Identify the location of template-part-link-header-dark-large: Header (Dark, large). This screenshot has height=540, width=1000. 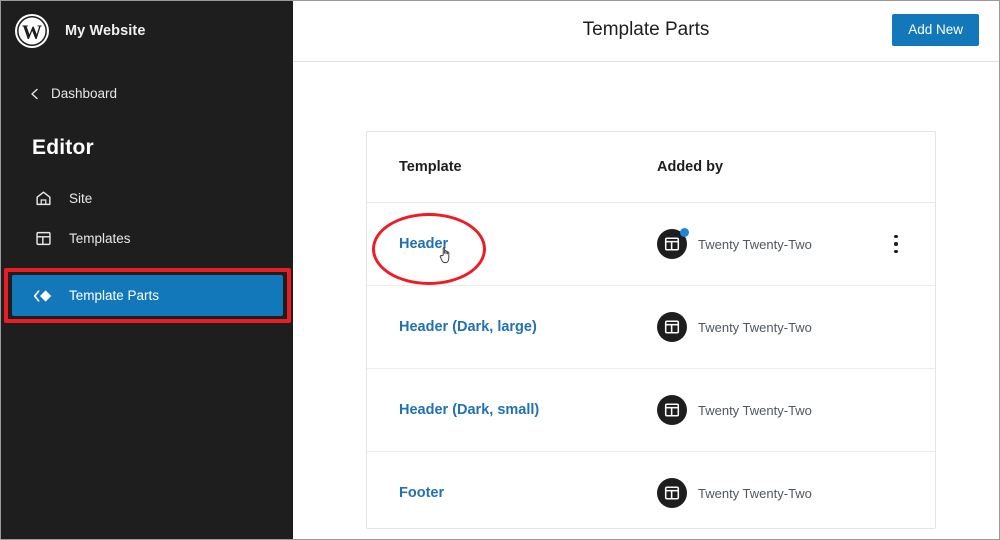
(468, 327).